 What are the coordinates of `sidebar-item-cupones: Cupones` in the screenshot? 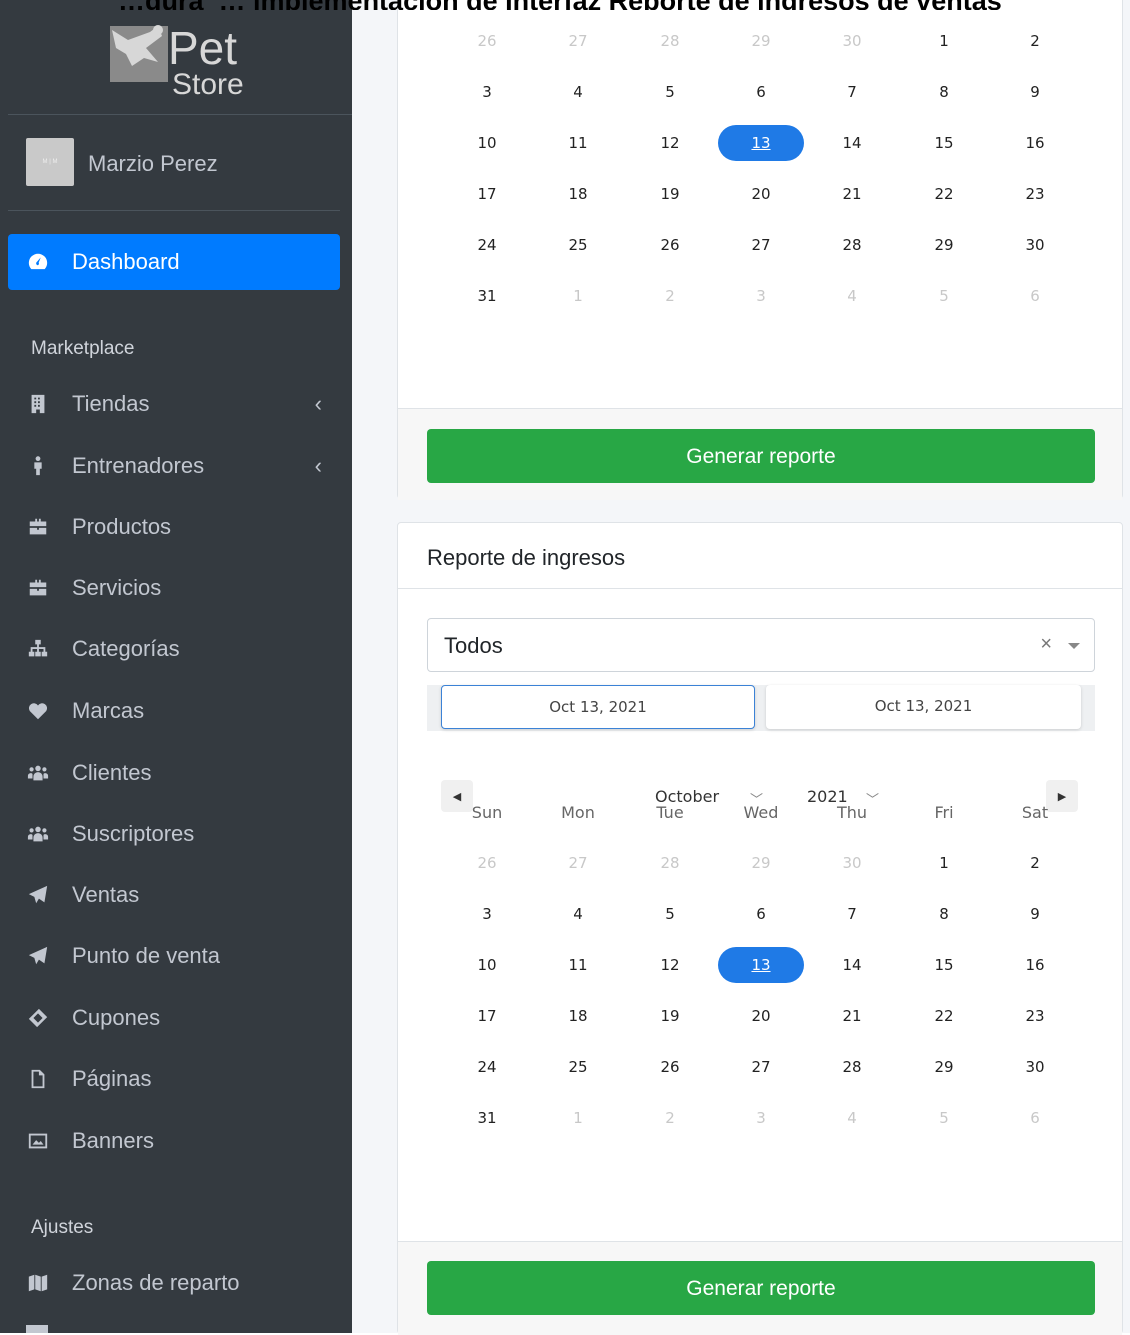 It's located at (174, 1018).